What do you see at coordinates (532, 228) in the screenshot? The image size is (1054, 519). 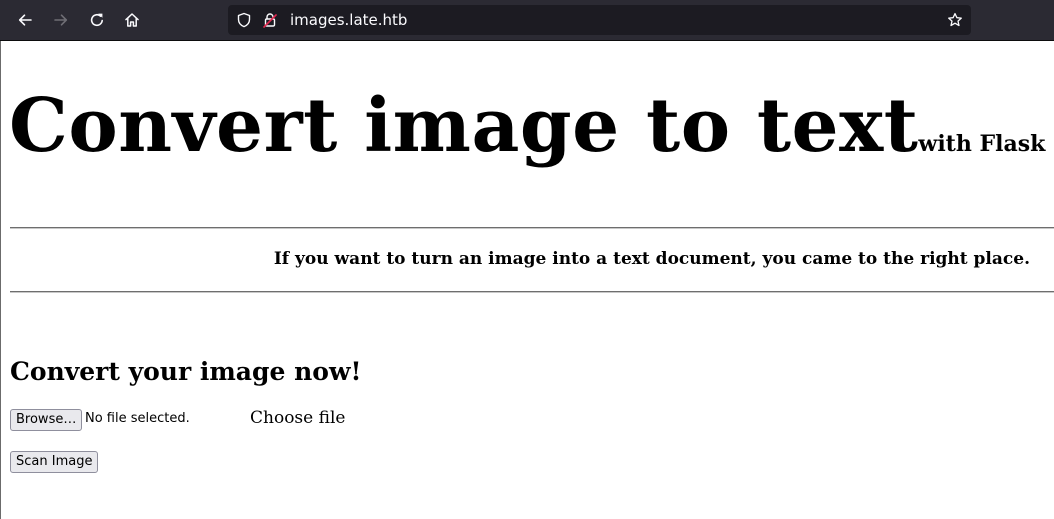 I see `divider-top` at bounding box center [532, 228].